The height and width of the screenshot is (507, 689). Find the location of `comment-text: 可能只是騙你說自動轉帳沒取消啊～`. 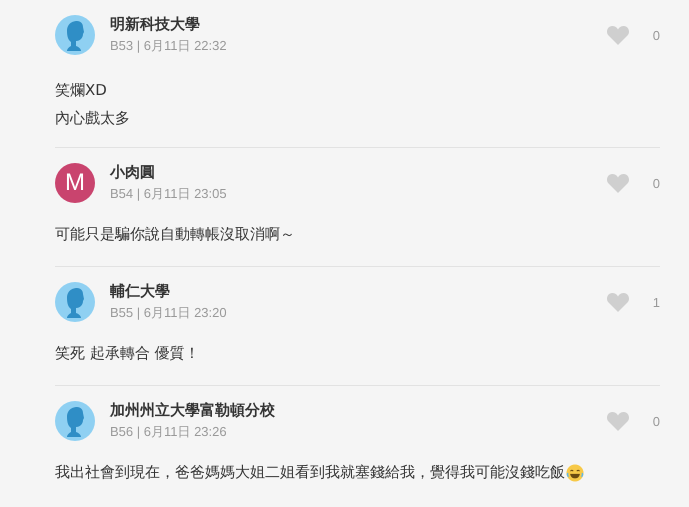

comment-text: 可能只是騙你說自動轉帳沒取消啊～ is located at coordinates (175, 234).